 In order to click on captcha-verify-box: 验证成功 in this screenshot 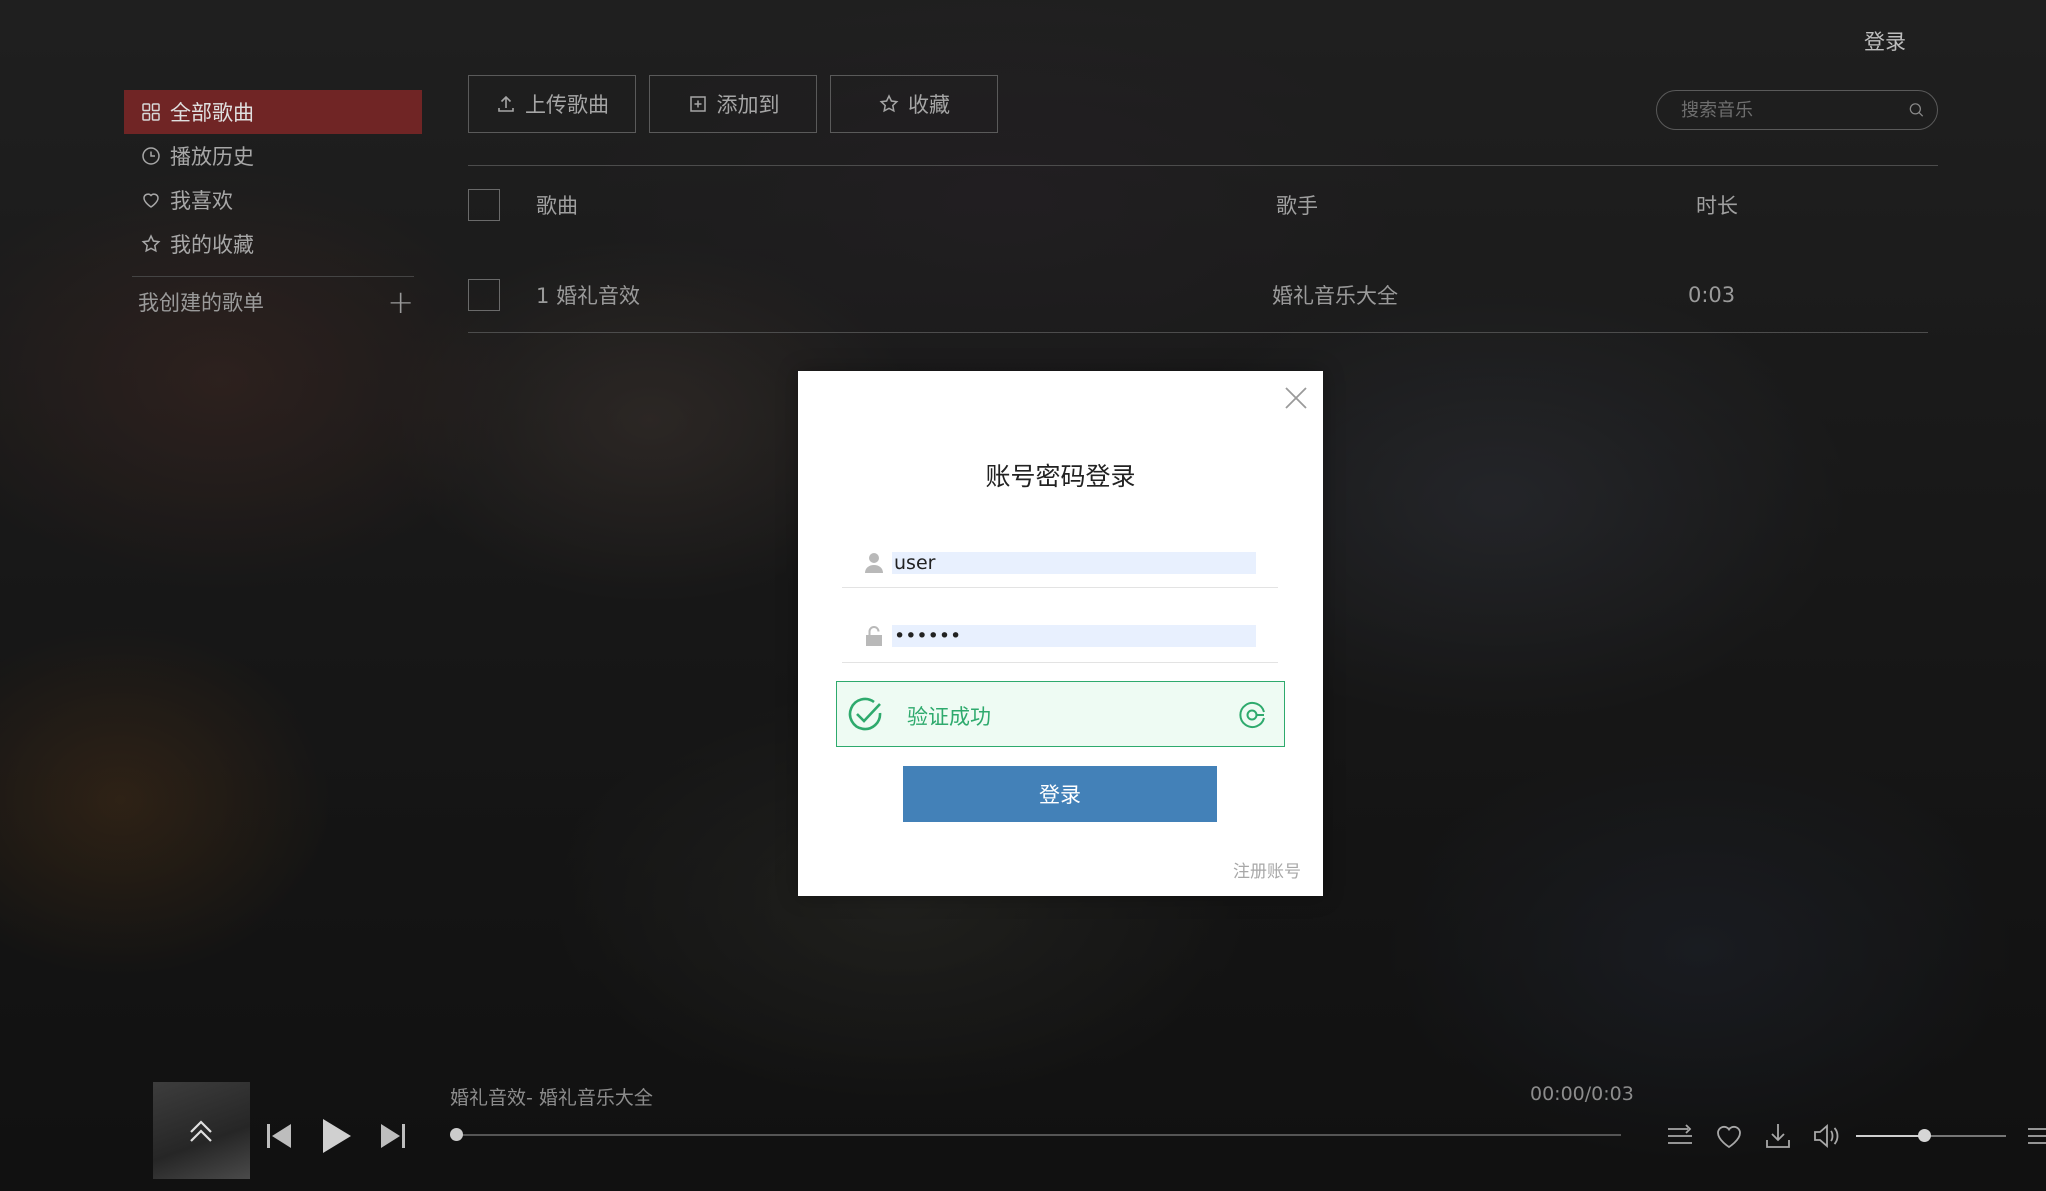, I will do `click(1060, 714)`.